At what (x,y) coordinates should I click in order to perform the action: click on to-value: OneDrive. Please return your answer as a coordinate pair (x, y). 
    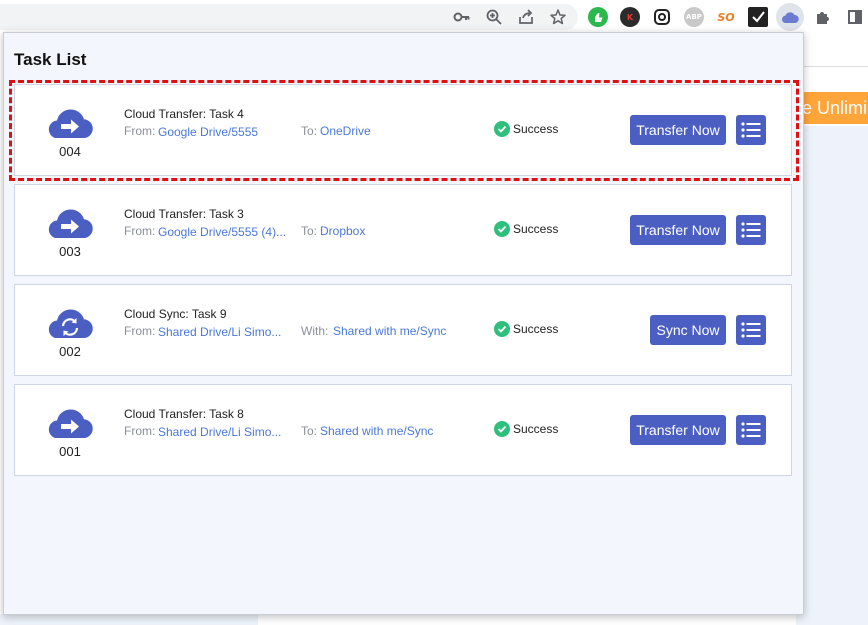
    Looking at the image, I should click on (345, 131).